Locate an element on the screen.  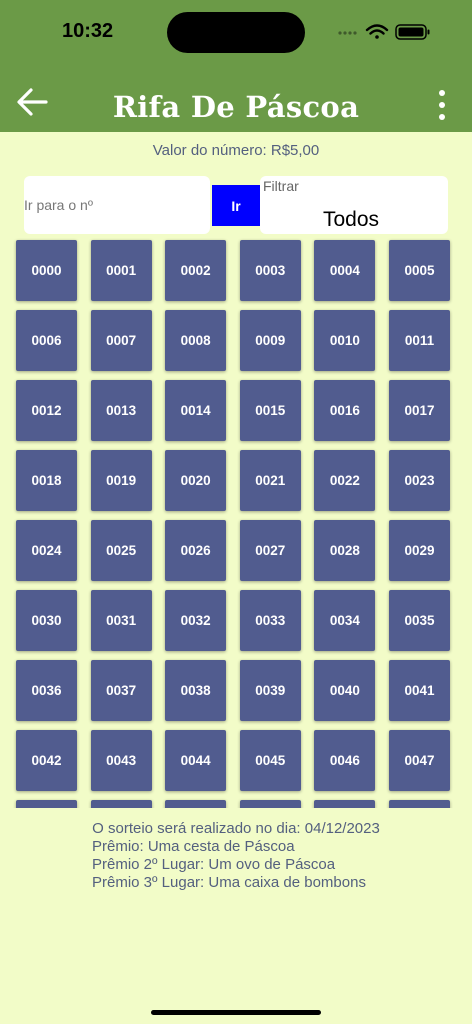
raffle-number-cell: 0047 is located at coordinates (419, 760).